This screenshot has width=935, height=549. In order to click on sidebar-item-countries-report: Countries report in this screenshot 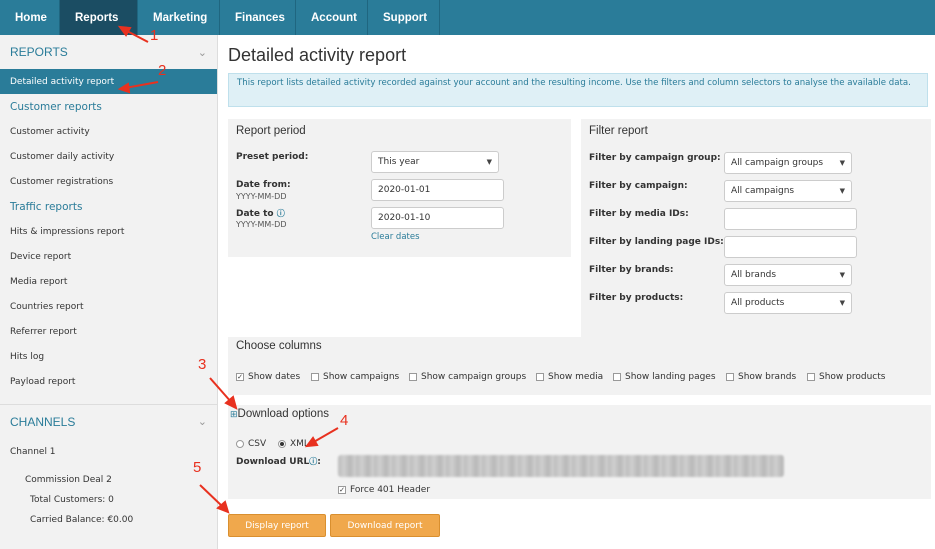, I will do `click(108, 306)`.